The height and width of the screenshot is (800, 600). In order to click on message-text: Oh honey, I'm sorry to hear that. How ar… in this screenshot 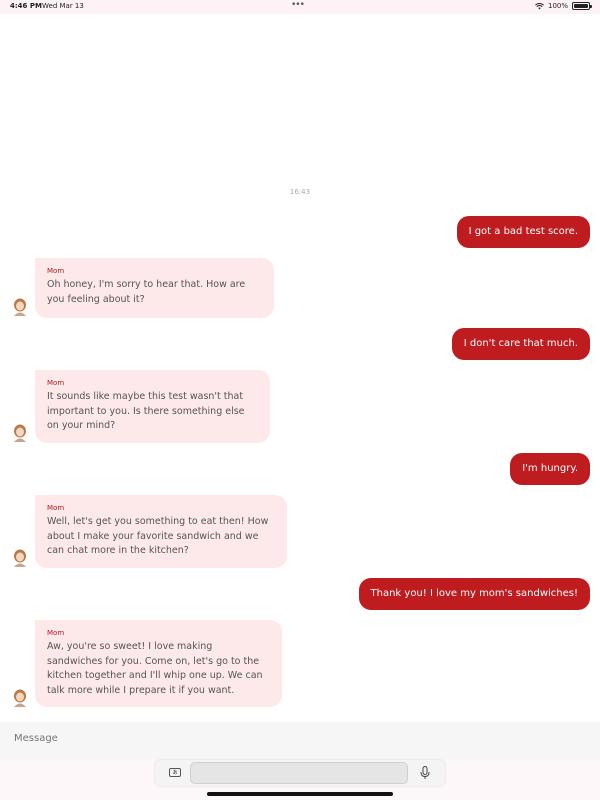, I will do `click(146, 292)`.